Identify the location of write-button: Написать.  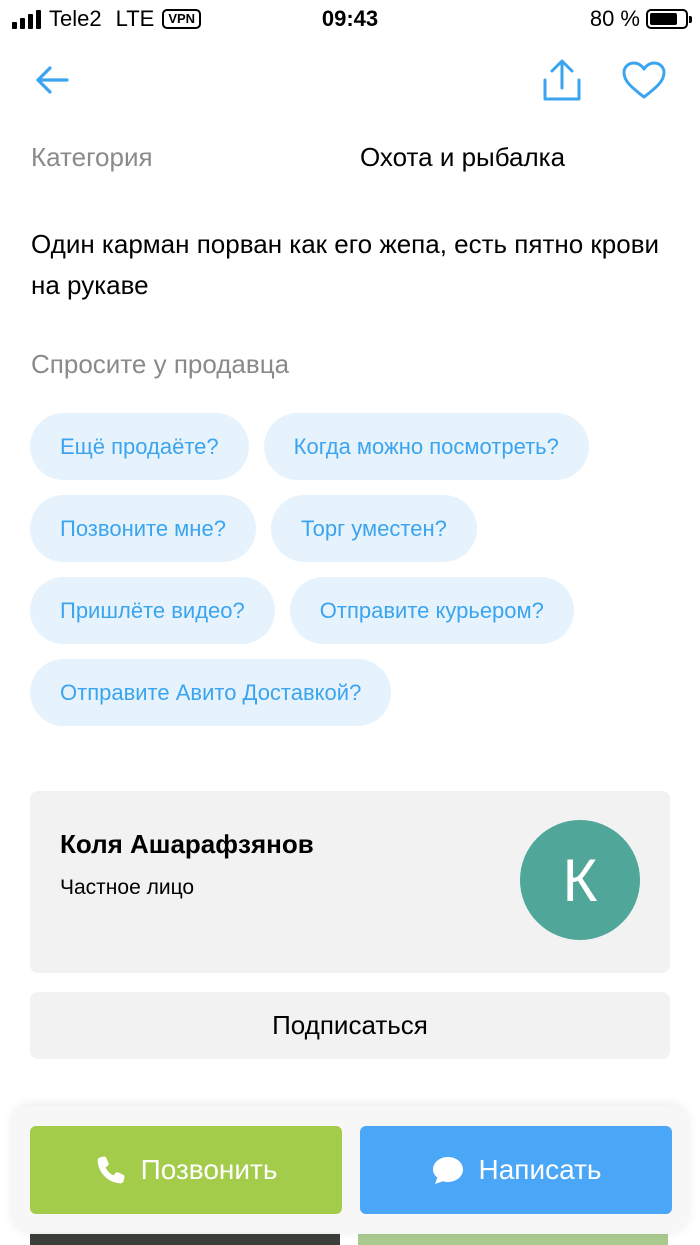
(516, 1170).